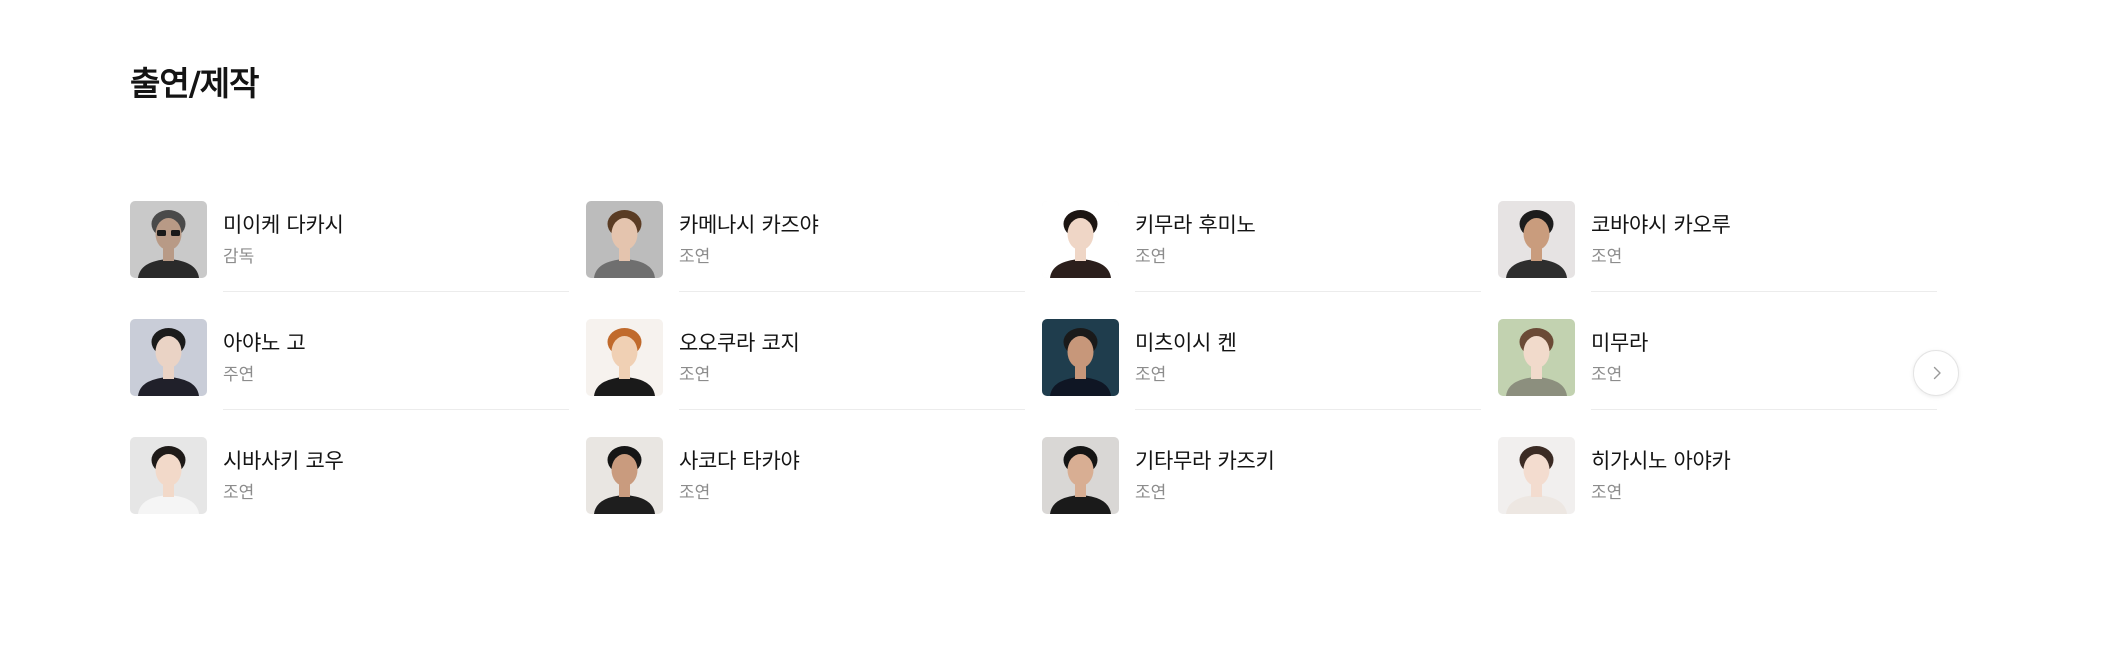 Image resolution: width=2126 pixels, height=656 pixels. What do you see at coordinates (194, 83) in the screenshot?
I see `section-title: 출연/제작` at bounding box center [194, 83].